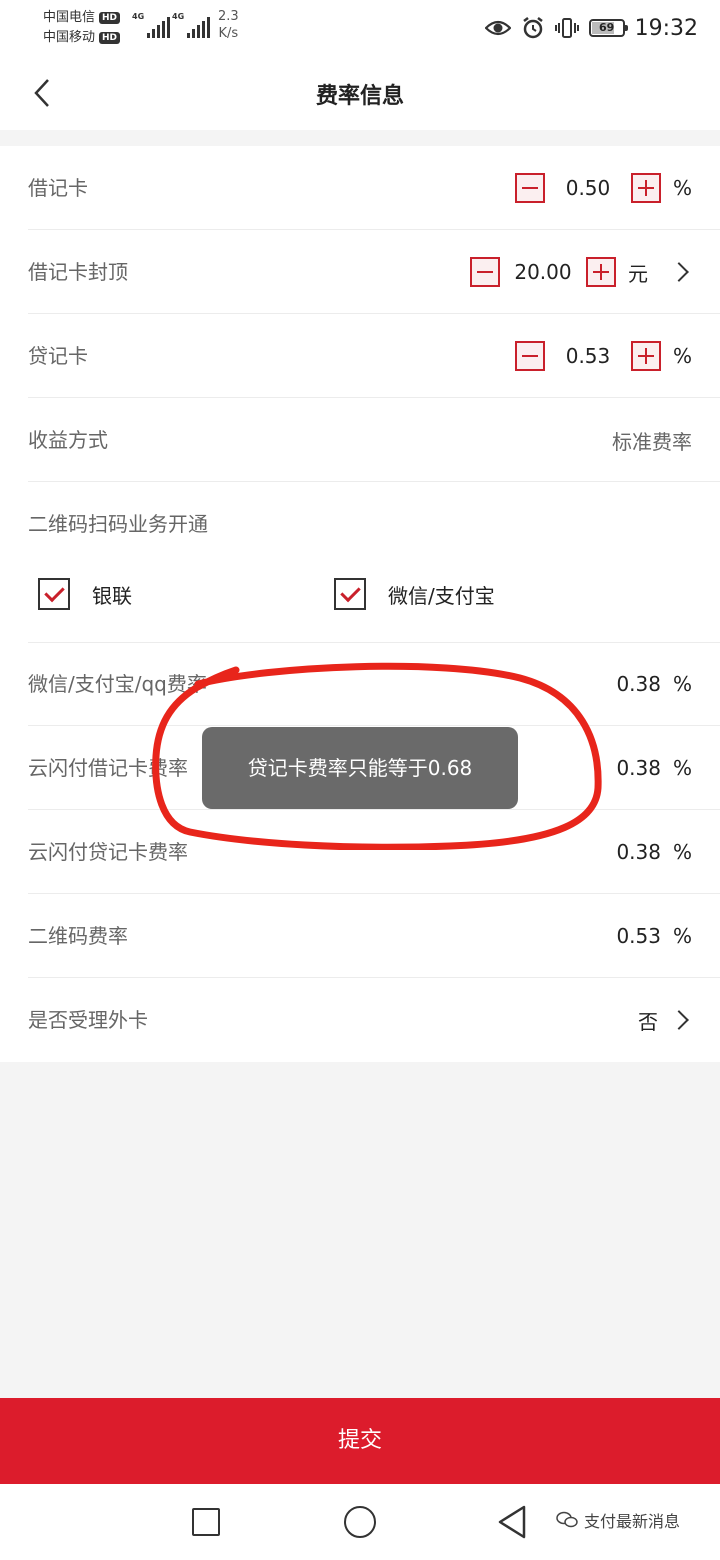  Describe the element at coordinates (360, 28) in the screenshot. I see `status-bar: 中国电信 HD 中国移动 HD 4G 4G 2.3 K/s 69 19:32` at that location.